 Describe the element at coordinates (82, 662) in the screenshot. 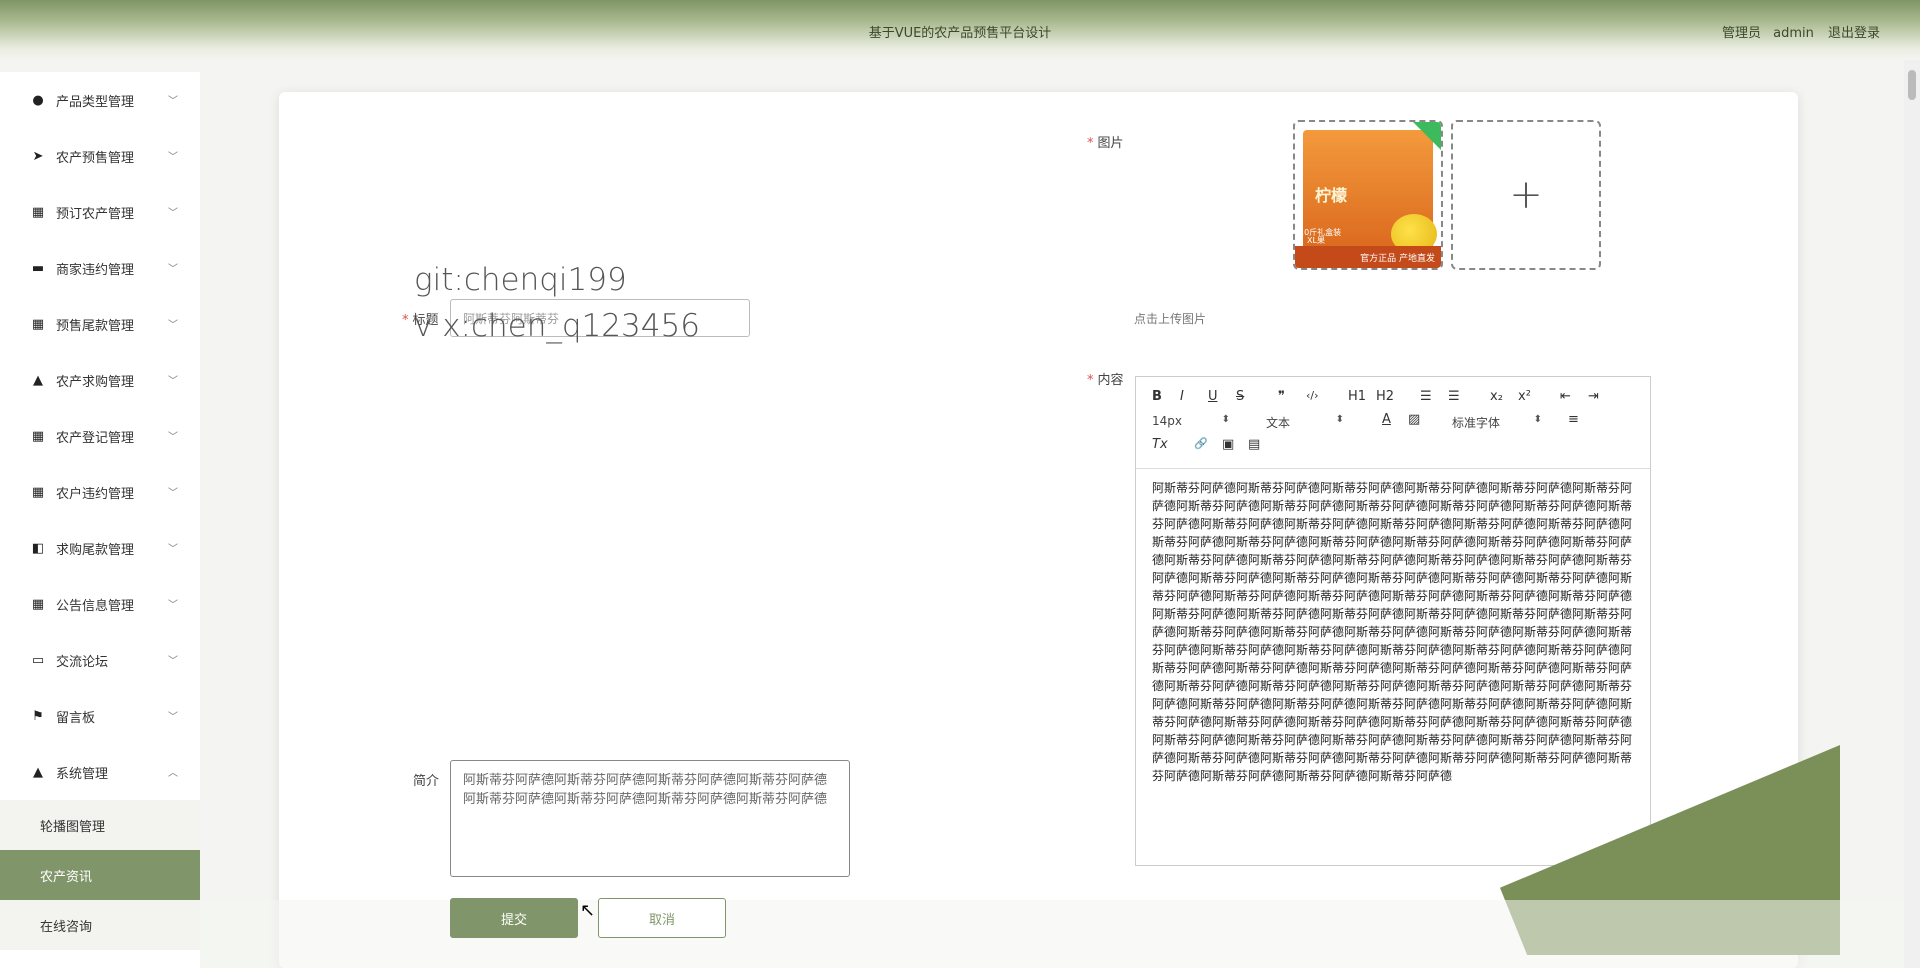

I see `sidebar-item-label: 交流论坛` at that location.